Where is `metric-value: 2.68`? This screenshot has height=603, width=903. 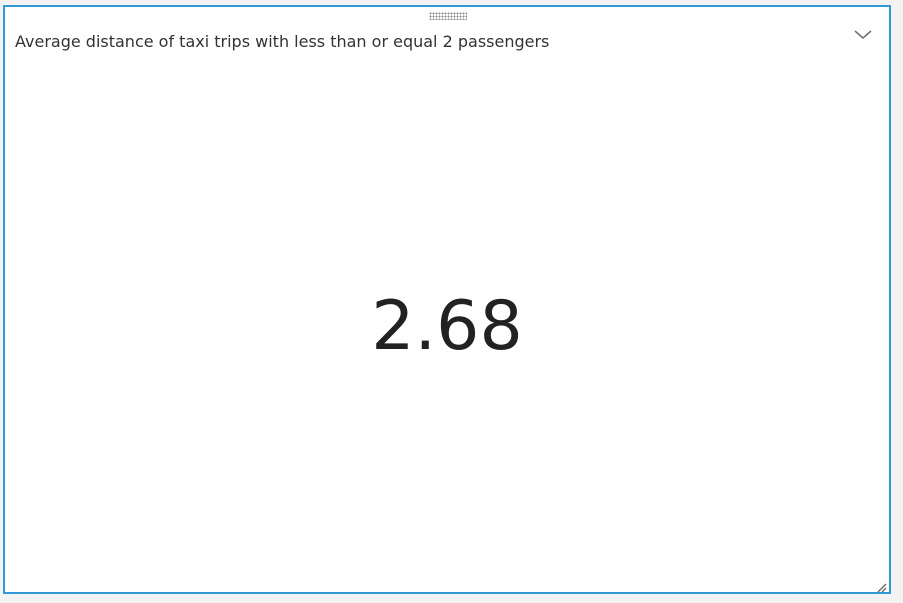
metric-value: 2.68 is located at coordinates (447, 326).